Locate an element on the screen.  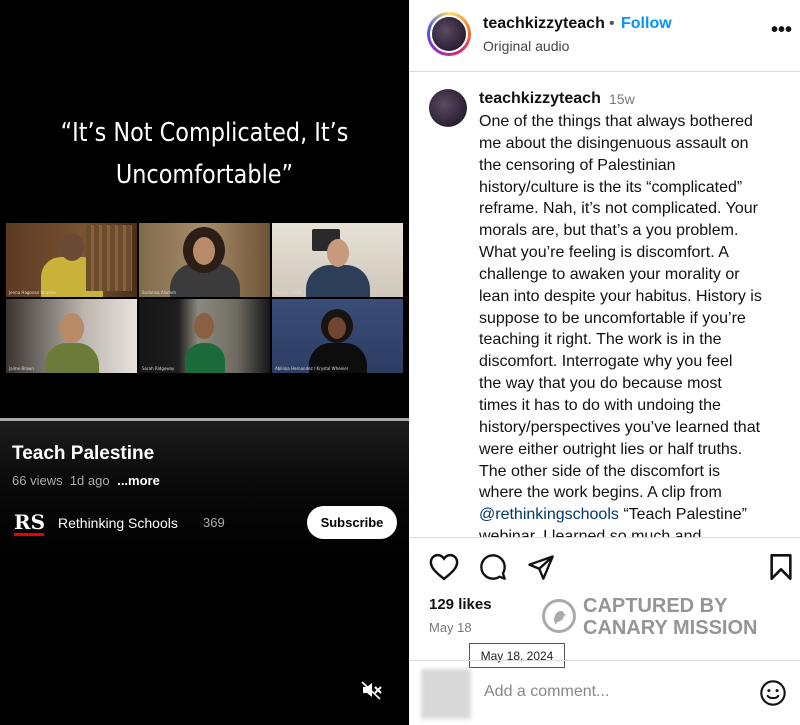
channel-logo-bar is located at coordinates (29, 534).